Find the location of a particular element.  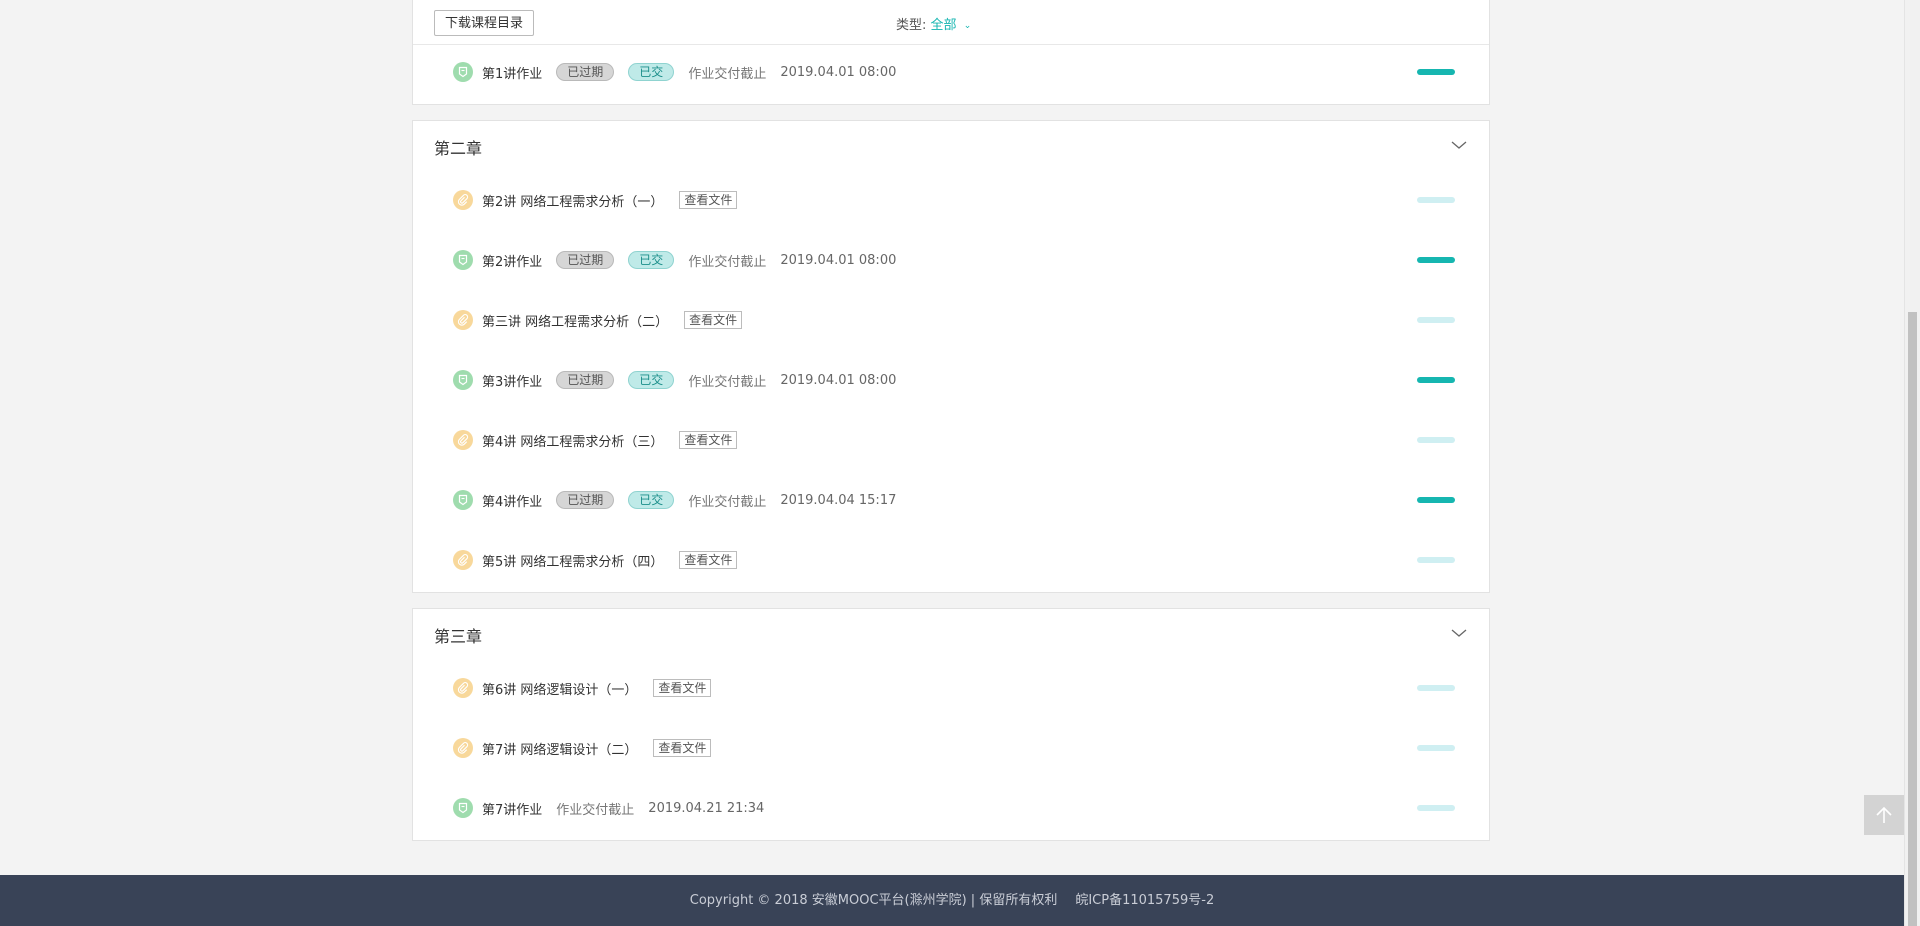

type-filter-label: 类型: is located at coordinates (911, 25).